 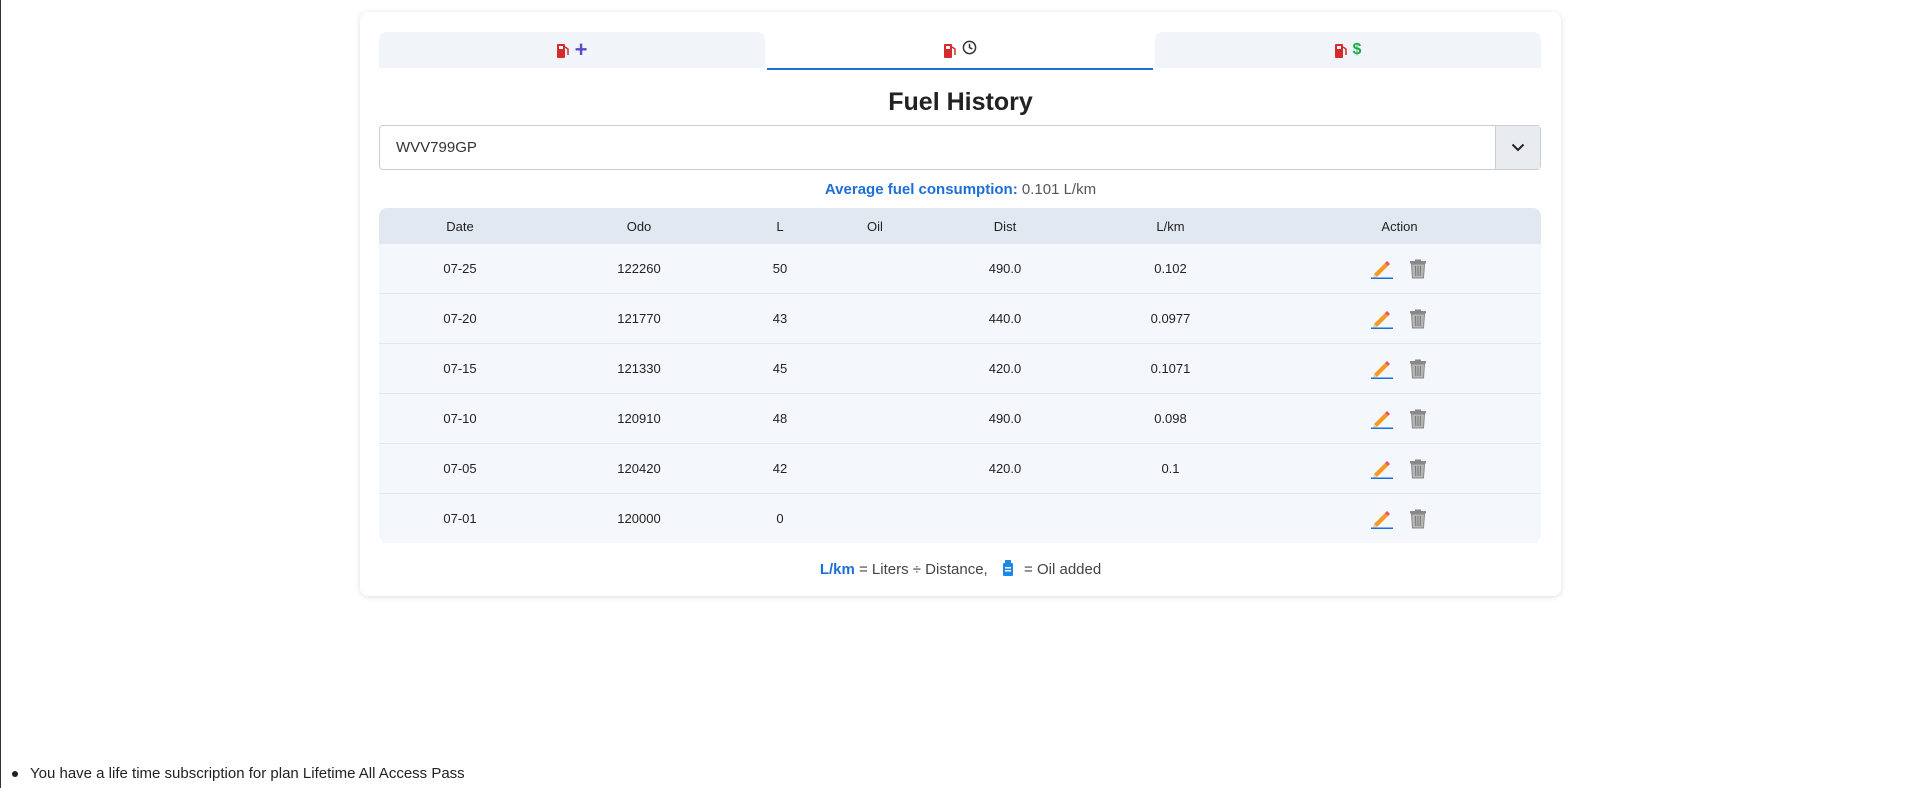 I want to click on table-row: 07-25 122260 50 490.0 0.102, so click(x=960, y=269).